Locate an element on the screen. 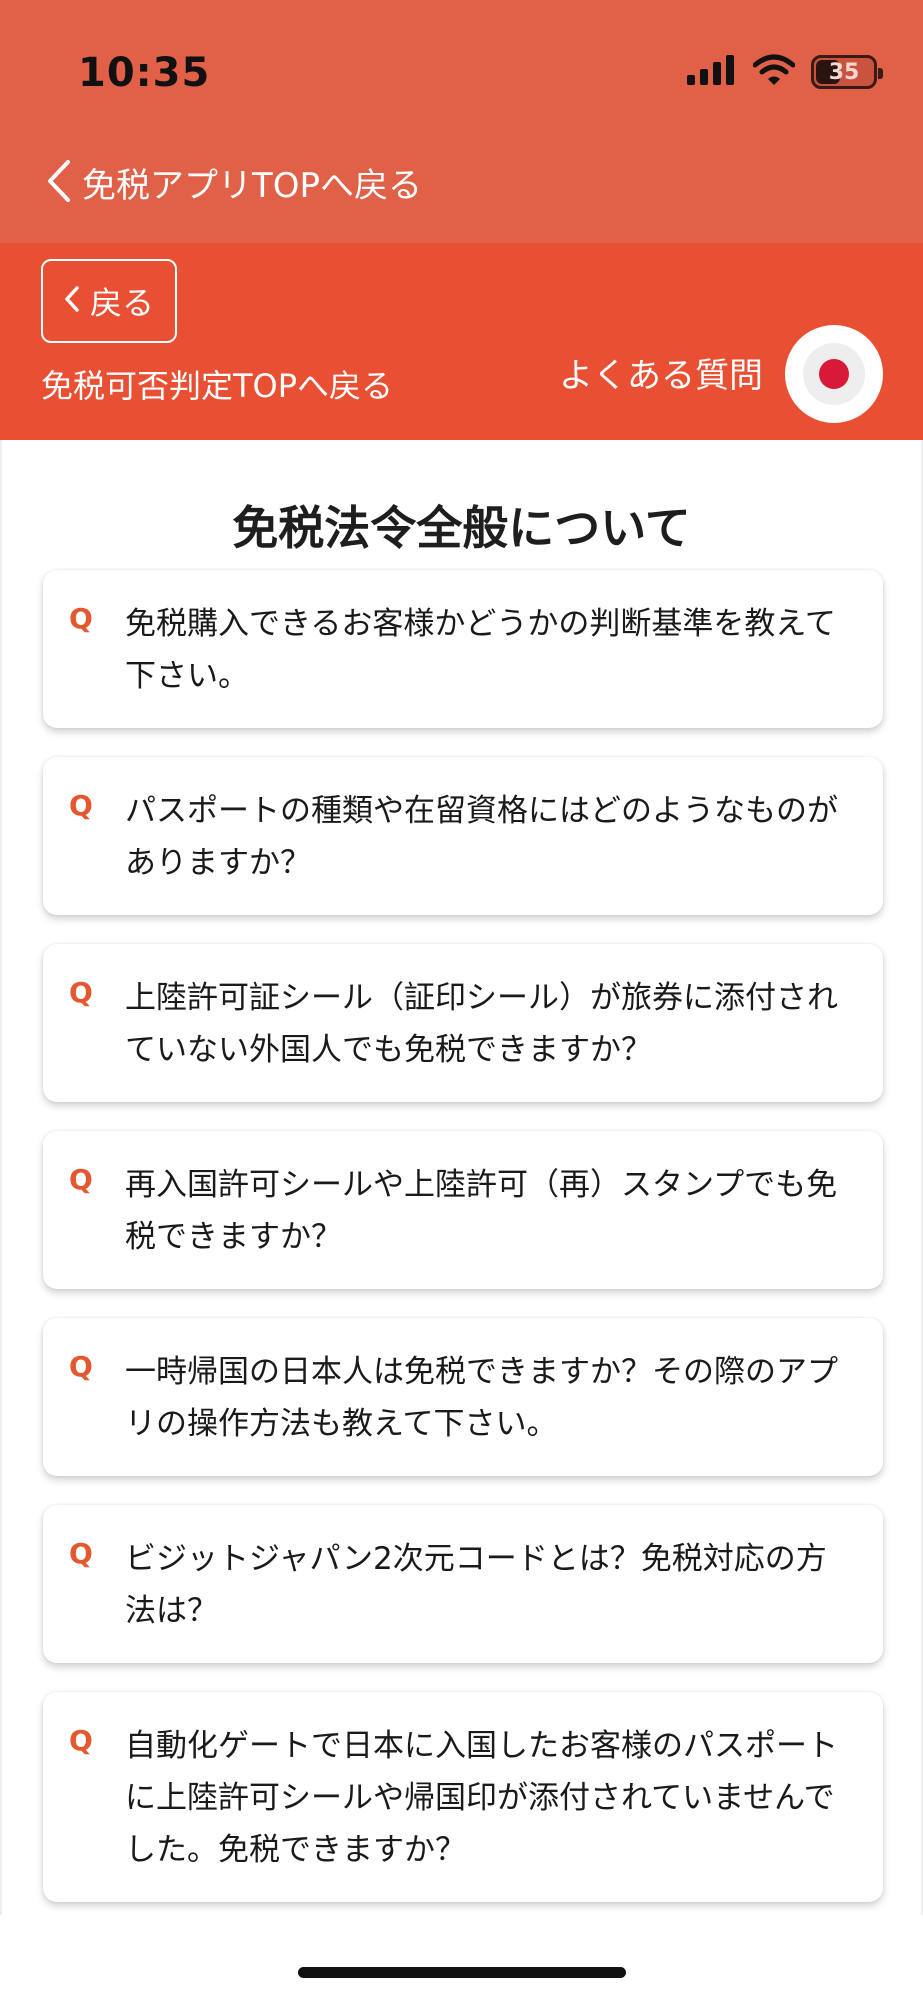 The width and height of the screenshot is (923, 2000). faq-item: Q パスポートの種類や在留資格にはどのようなものがありますか？ is located at coordinates (463, 836).